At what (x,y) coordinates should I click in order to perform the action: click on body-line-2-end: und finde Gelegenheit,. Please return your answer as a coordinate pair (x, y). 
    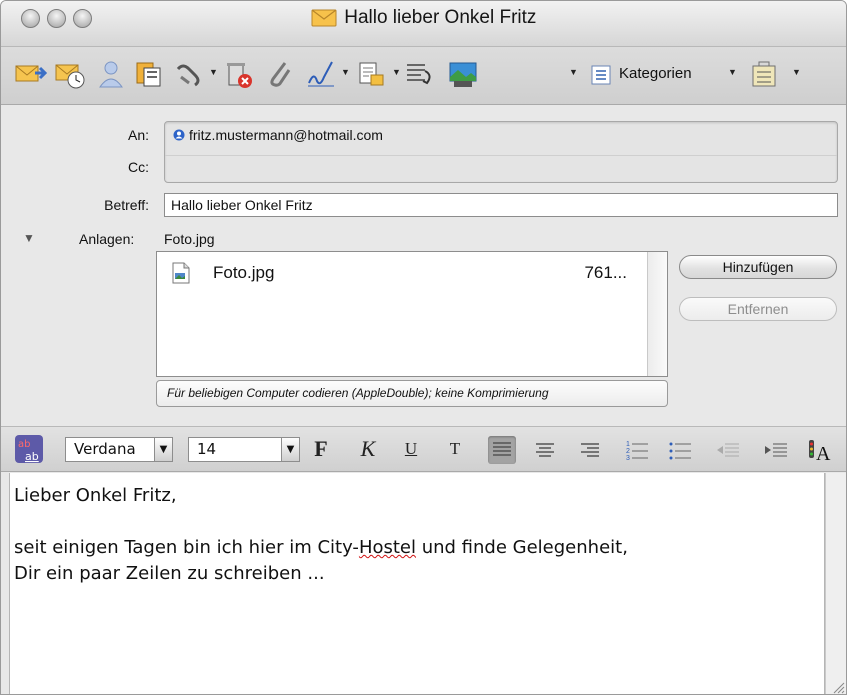
    Looking at the image, I should click on (522, 547).